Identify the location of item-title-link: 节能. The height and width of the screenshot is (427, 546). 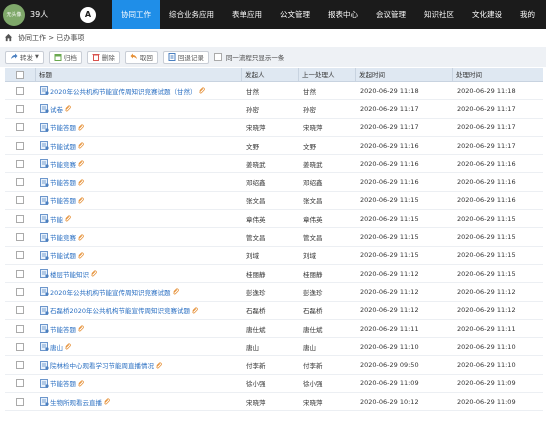
(56, 219).